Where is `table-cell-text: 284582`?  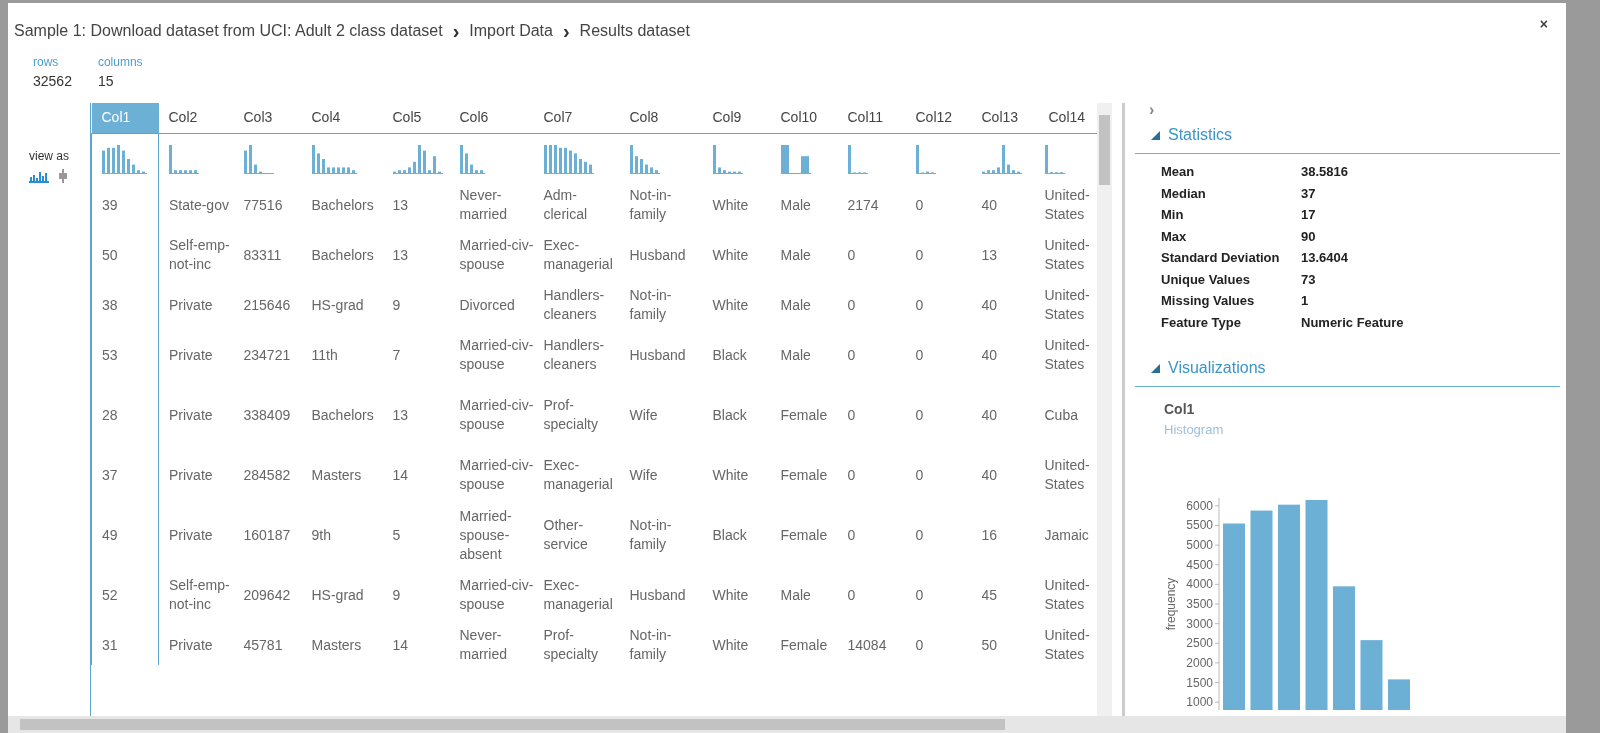
table-cell-text: 284582 is located at coordinates (267, 475).